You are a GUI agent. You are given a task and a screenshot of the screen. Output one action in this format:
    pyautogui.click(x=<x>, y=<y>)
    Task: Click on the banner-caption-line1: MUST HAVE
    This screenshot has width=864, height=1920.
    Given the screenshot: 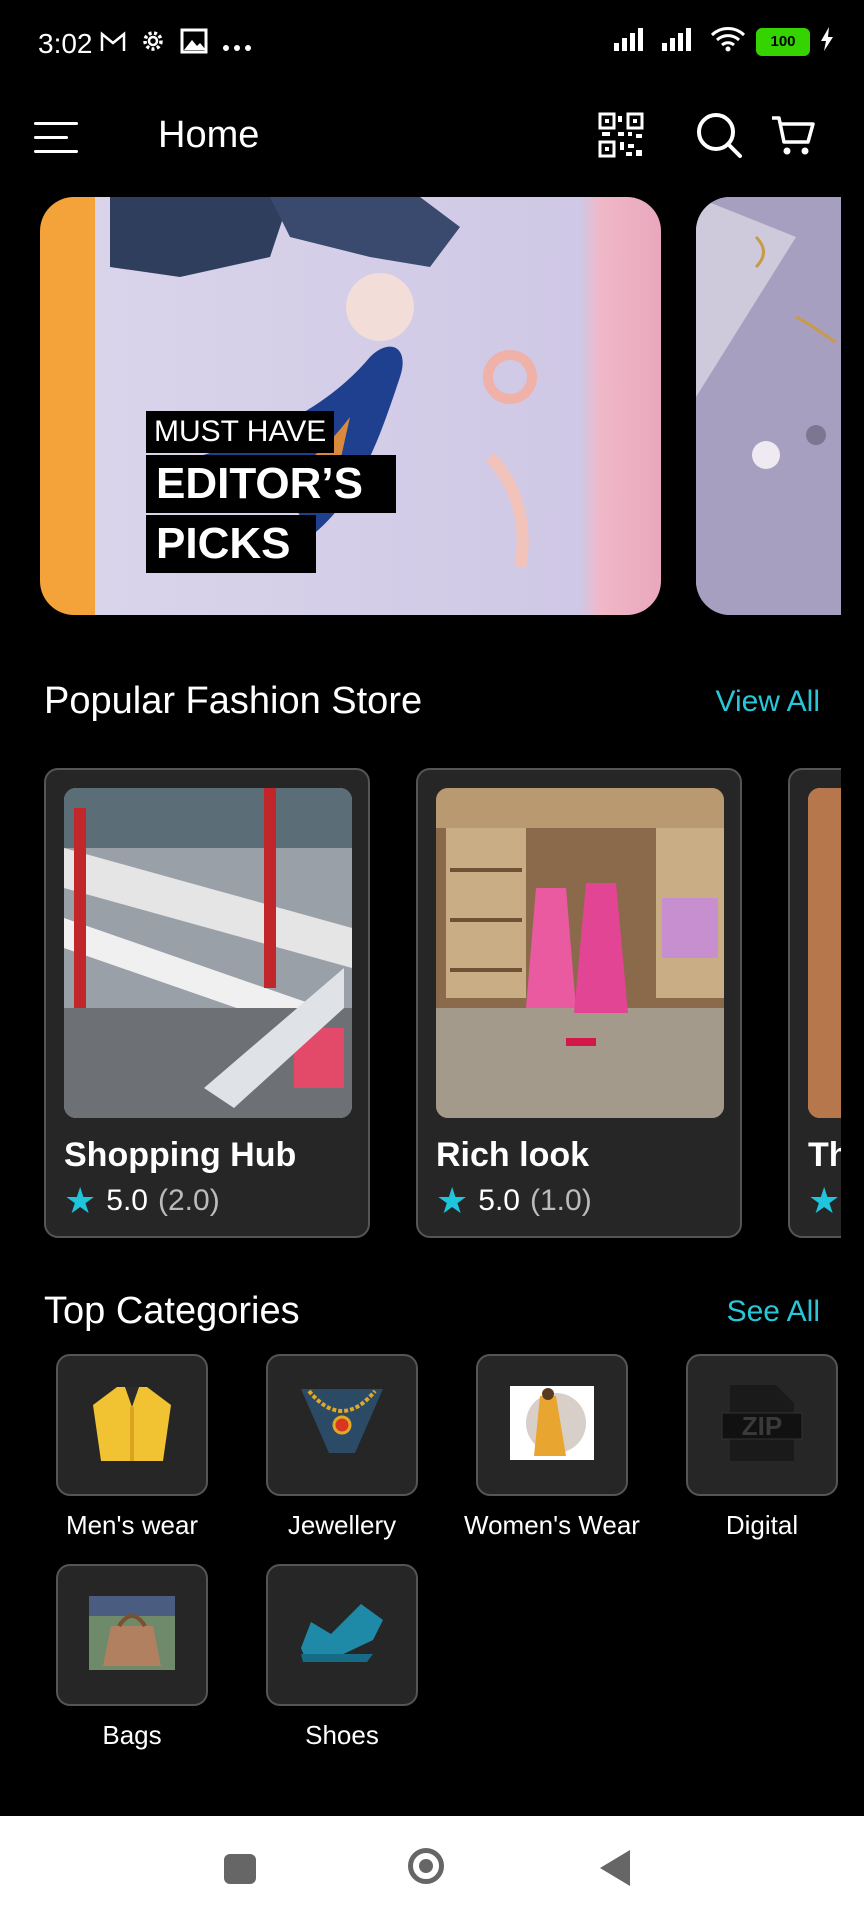 What is the action you would take?
    pyautogui.click(x=240, y=432)
    